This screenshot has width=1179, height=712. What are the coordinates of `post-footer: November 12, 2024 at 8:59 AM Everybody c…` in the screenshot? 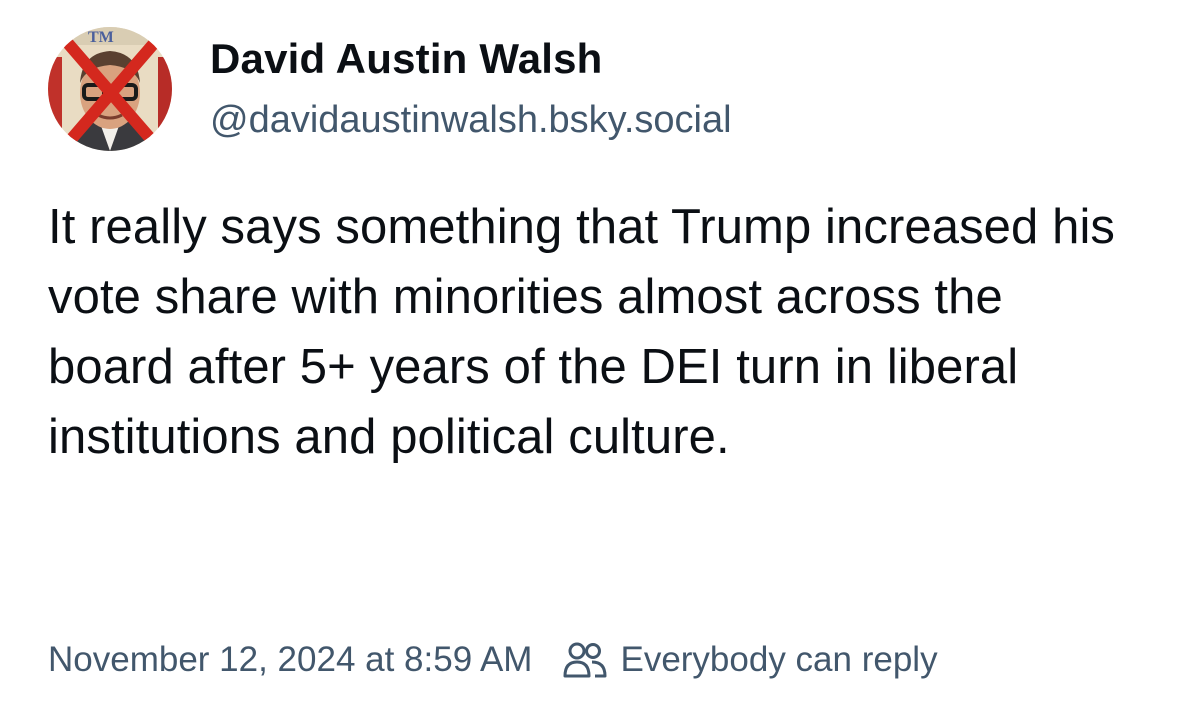 It's located at (493, 660).